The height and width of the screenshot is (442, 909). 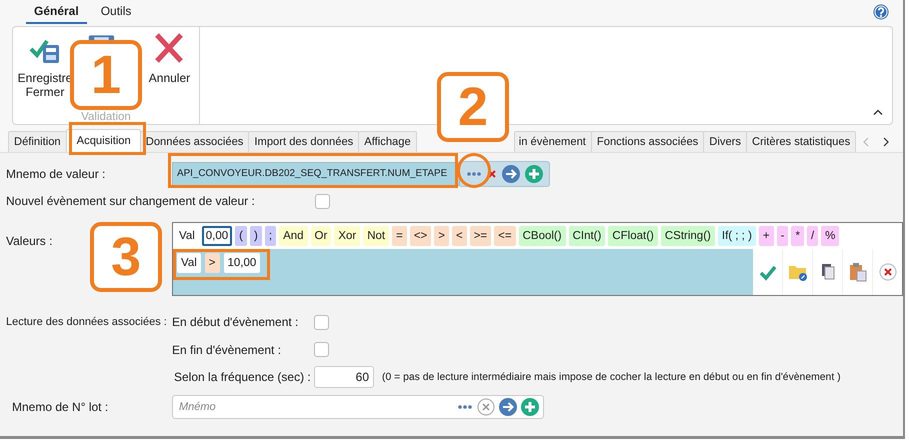 What do you see at coordinates (103, 140) in the screenshot?
I see `tab: Acquisition` at bounding box center [103, 140].